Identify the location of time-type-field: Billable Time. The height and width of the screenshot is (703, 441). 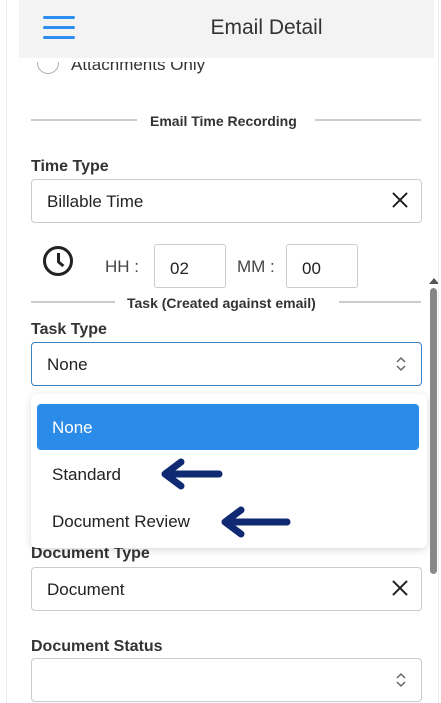
(226, 201).